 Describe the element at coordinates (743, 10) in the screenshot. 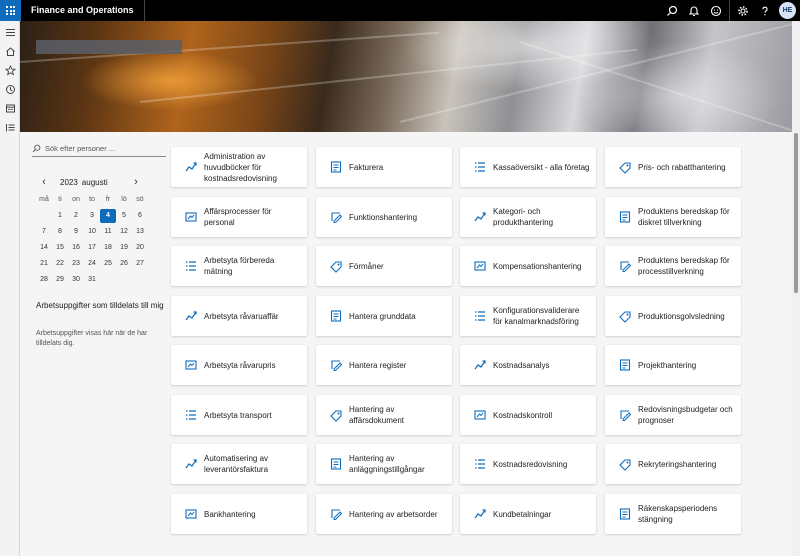

I see `gear-icon` at that location.